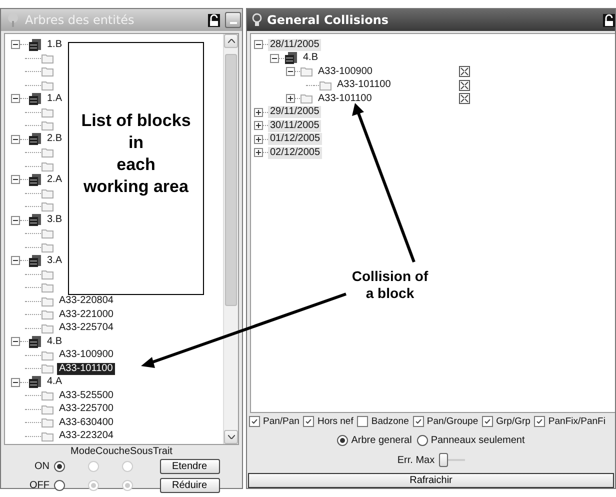 The height and width of the screenshot is (497, 616). Describe the element at coordinates (54, 382) in the screenshot. I see `tree-item: 4.A` at that location.